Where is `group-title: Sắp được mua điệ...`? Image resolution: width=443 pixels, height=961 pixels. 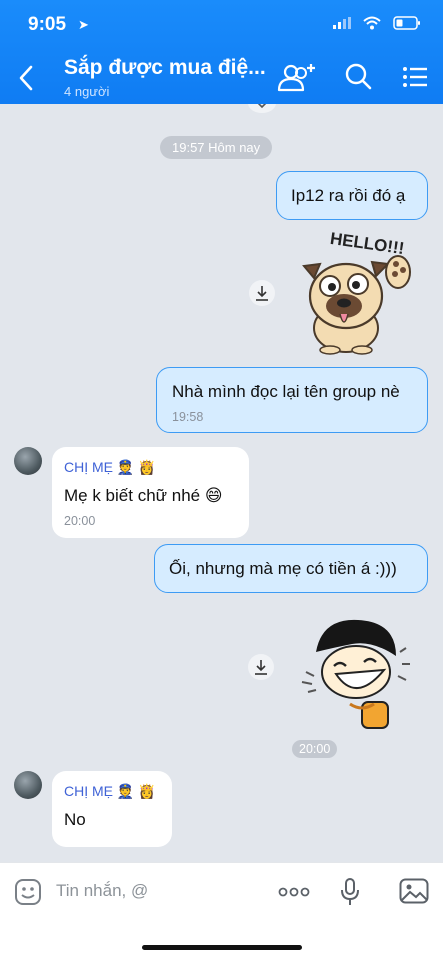
group-title: Sắp được mua điệ... is located at coordinates (165, 68).